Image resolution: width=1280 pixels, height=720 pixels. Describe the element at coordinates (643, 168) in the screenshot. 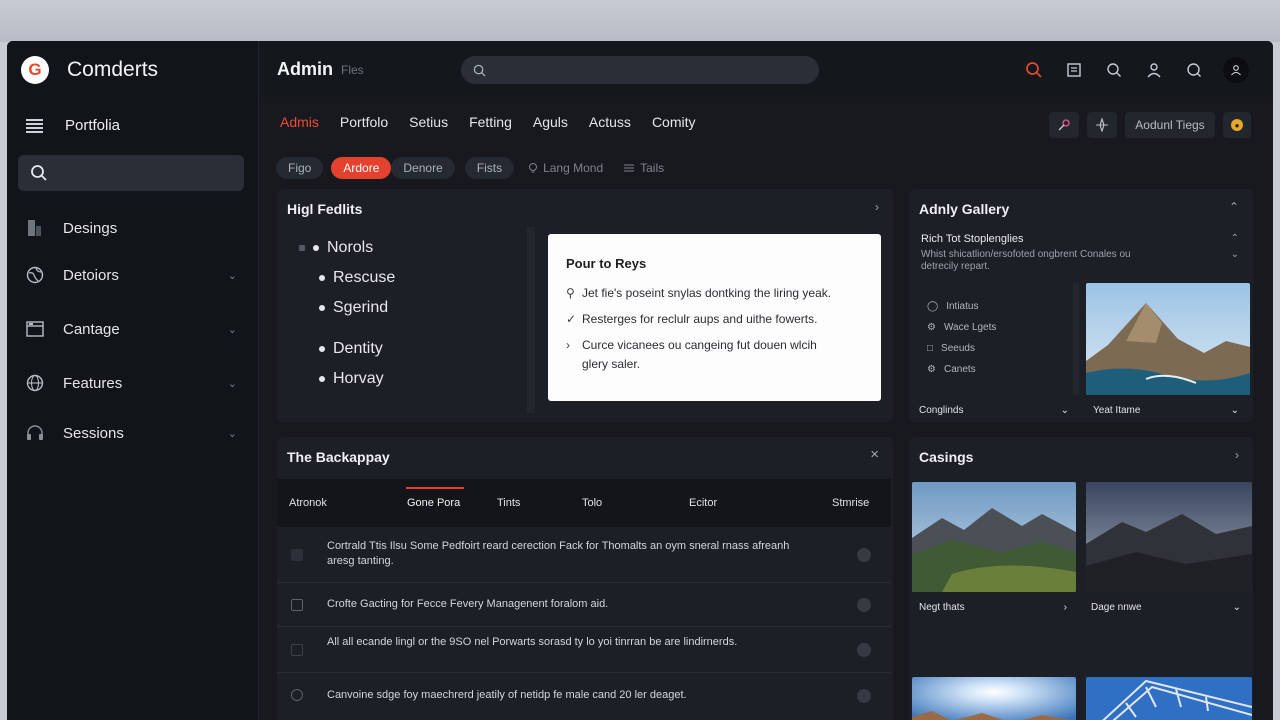

I see `chip-tails: Tails` at that location.